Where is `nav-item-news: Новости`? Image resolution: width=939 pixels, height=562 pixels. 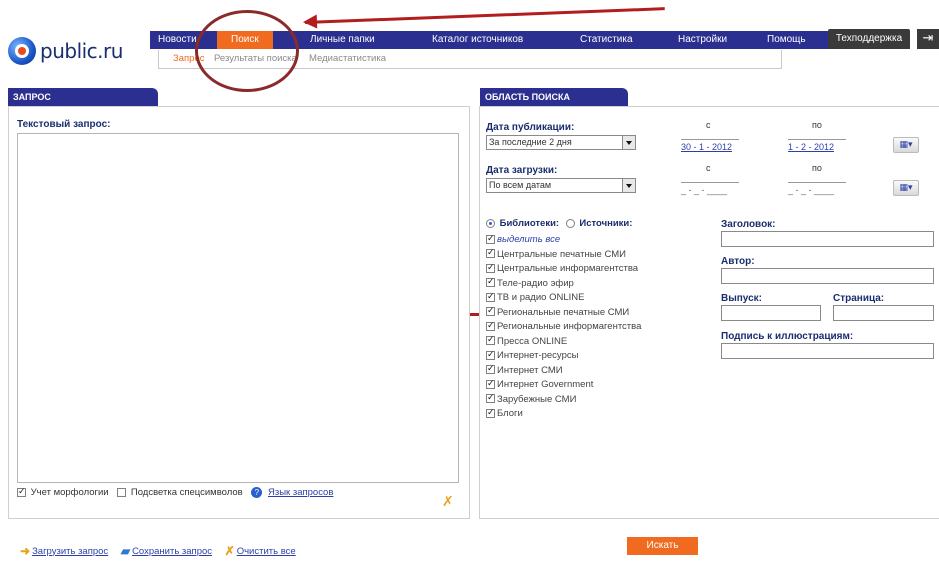 nav-item-news: Новости is located at coordinates (177, 40).